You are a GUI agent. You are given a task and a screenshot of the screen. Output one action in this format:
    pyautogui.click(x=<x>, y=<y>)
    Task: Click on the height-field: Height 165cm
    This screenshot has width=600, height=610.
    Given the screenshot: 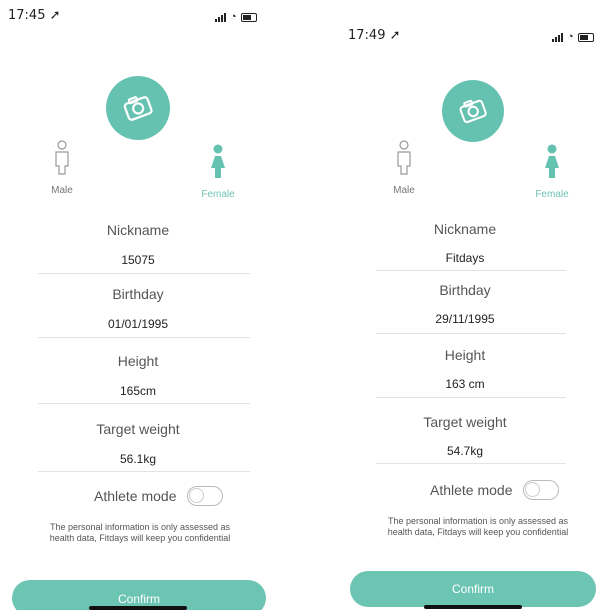 What is the action you would take?
    pyautogui.click(x=138, y=375)
    